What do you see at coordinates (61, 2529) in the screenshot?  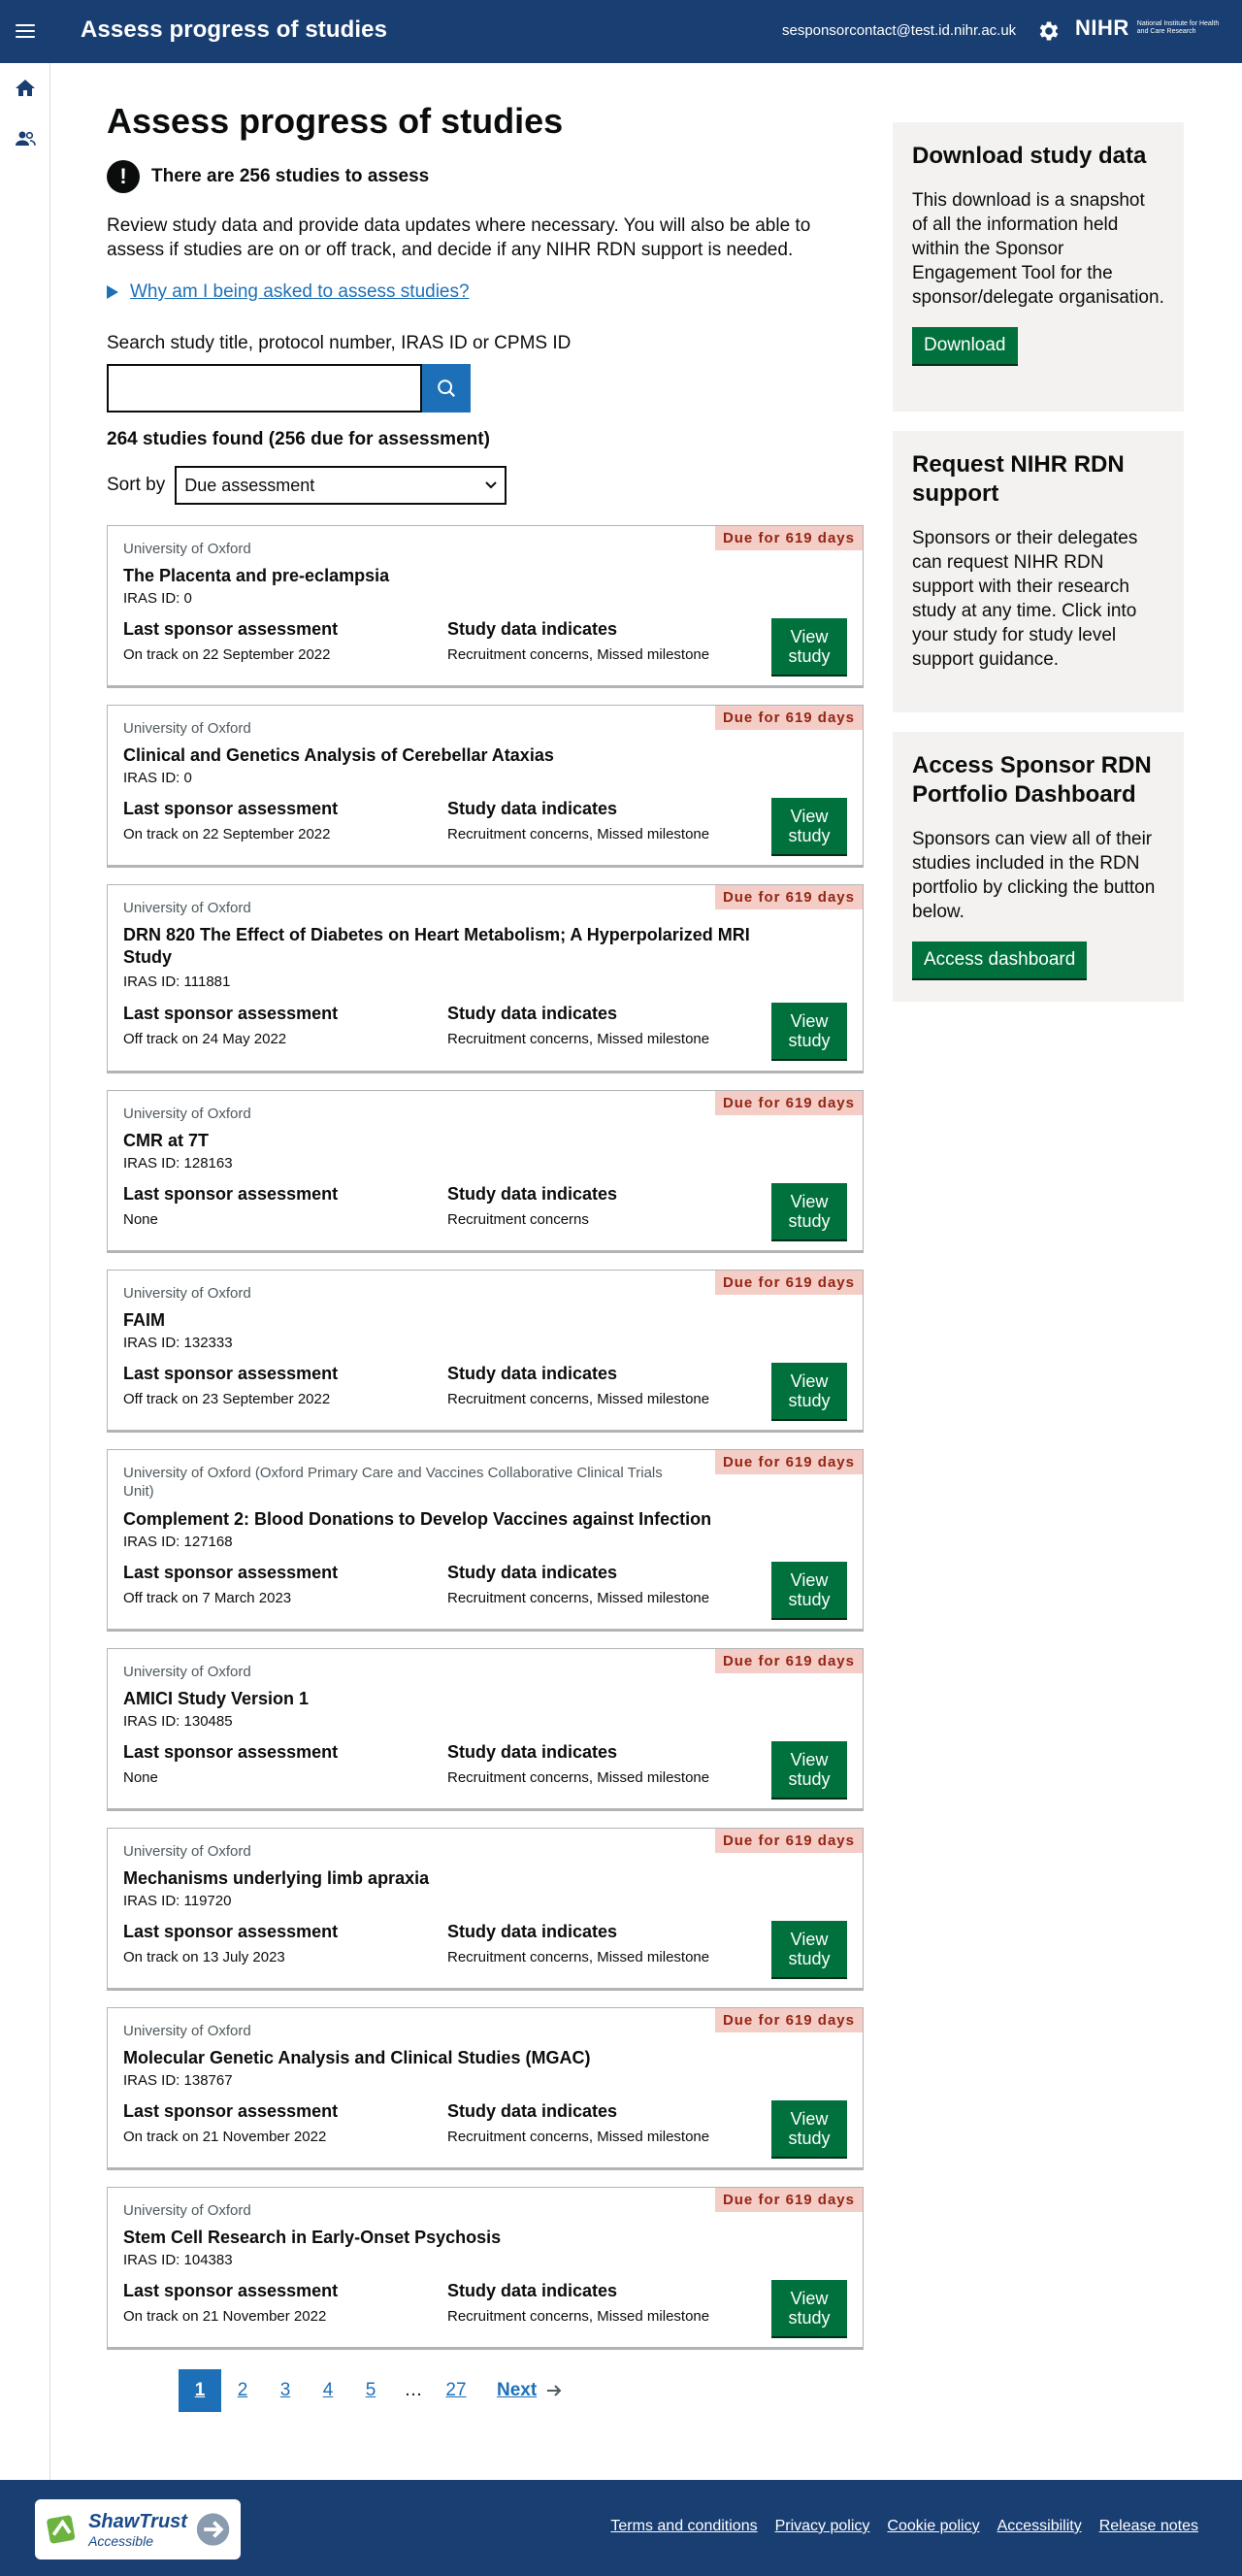 I see `accessibility-logo-icon` at bounding box center [61, 2529].